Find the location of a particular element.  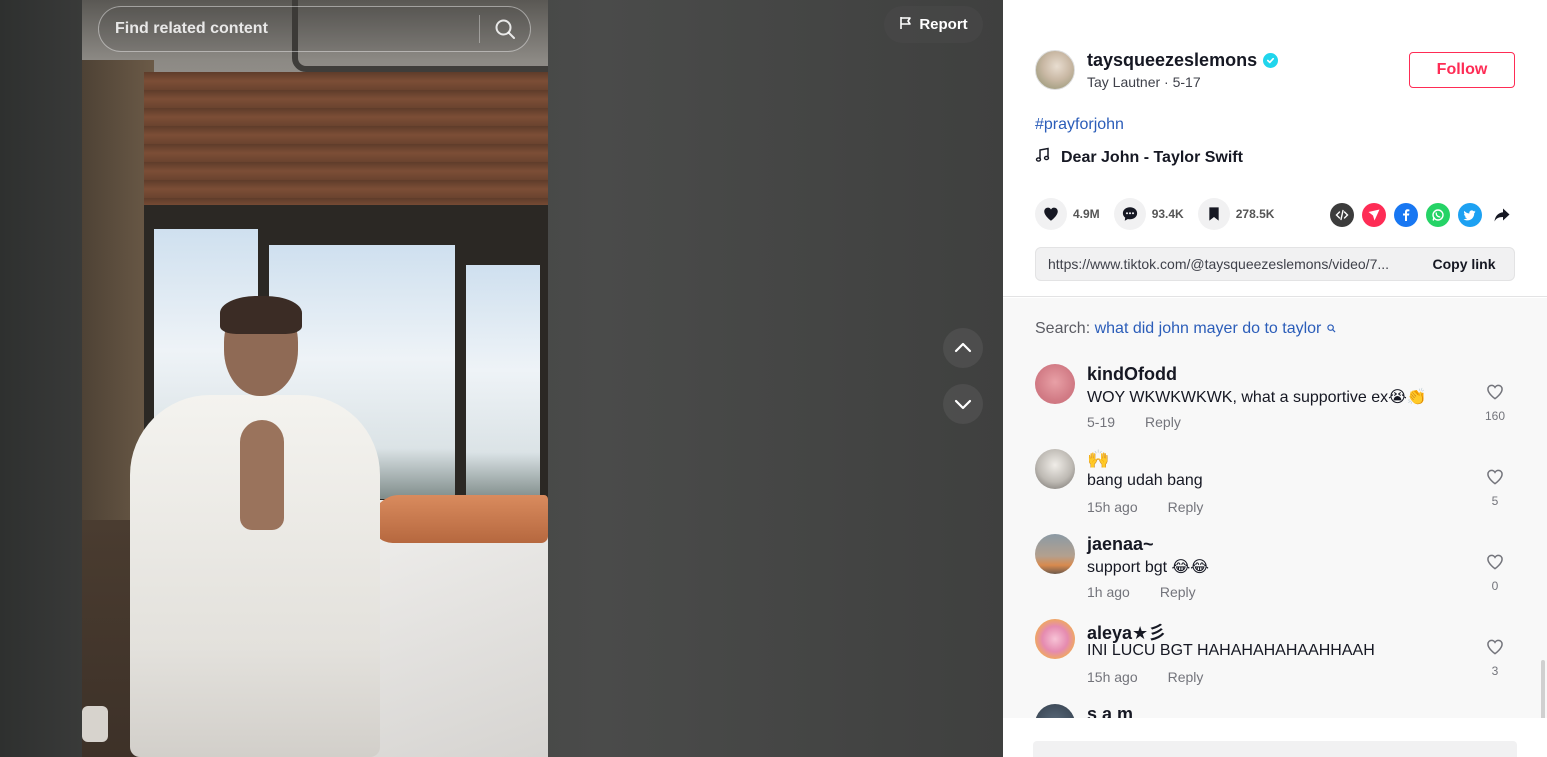

search-suggestion: Search: what did john mayer do to taylor is located at coordinates (1185, 329).